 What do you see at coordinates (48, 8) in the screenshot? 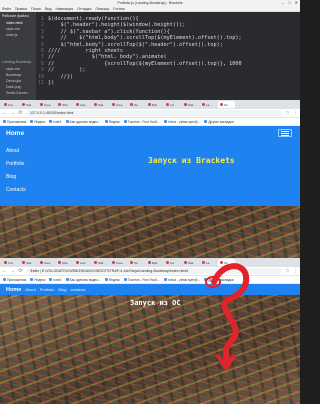
I see `menu-view: Вид` at bounding box center [48, 8].